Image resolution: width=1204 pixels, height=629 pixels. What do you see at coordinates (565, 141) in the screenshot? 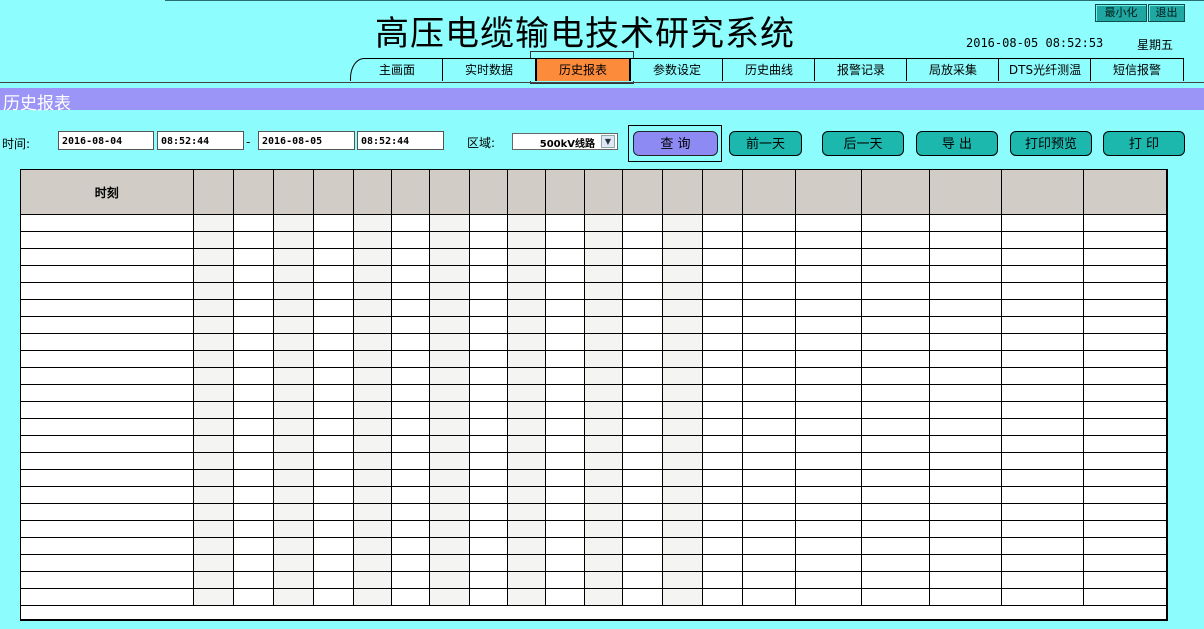
I see `zone-select: 500kV线路 ▼` at bounding box center [565, 141].